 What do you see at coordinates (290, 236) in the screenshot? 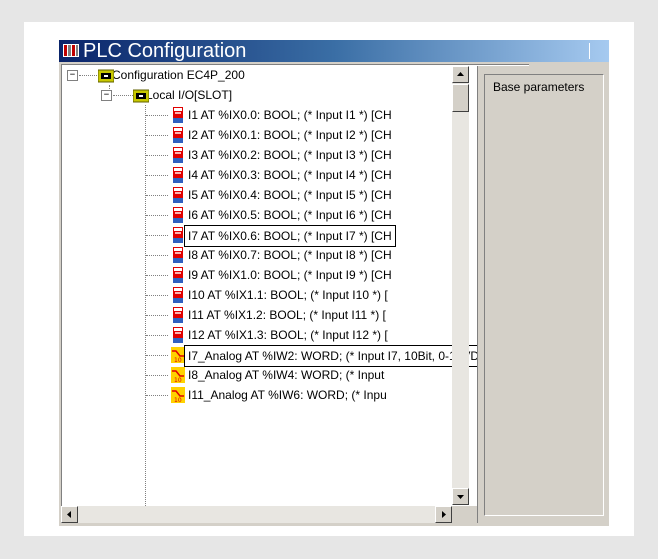
I see `variable-declaration-label: I7 AT %IX0.6: BOOL; (* Input I7 *) [CH` at bounding box center [290, 236].